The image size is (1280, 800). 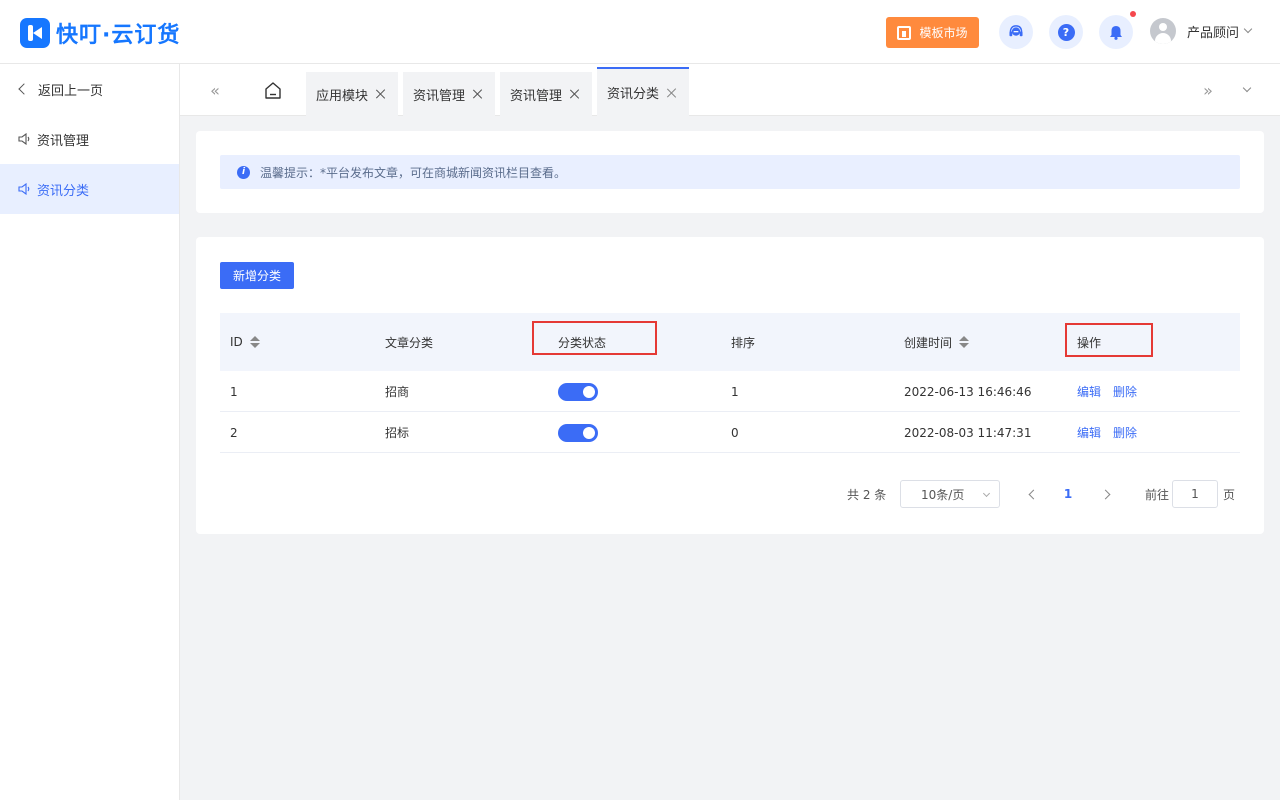 I want to click on sidebar-item-news-management: 资讯管理, so click(x=89, y=139).